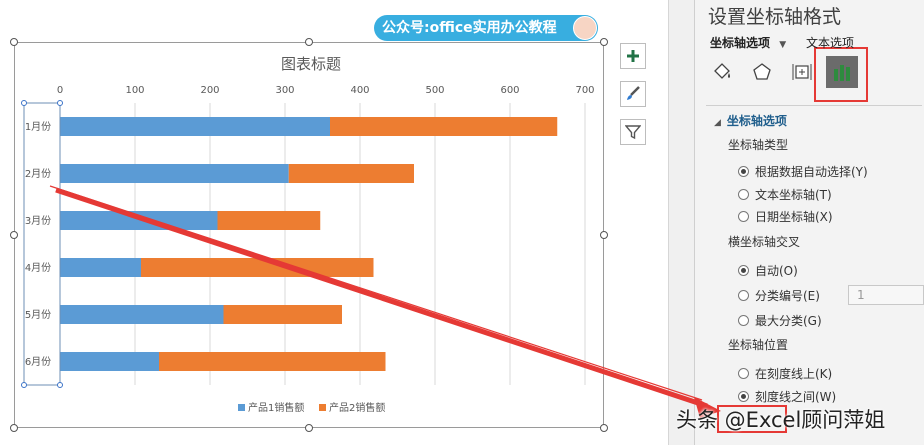 This screenshot has height=445, width=924. I want to click on bottom-watermark: 头条 @Excel顾问萍姐, so click(781, 420).